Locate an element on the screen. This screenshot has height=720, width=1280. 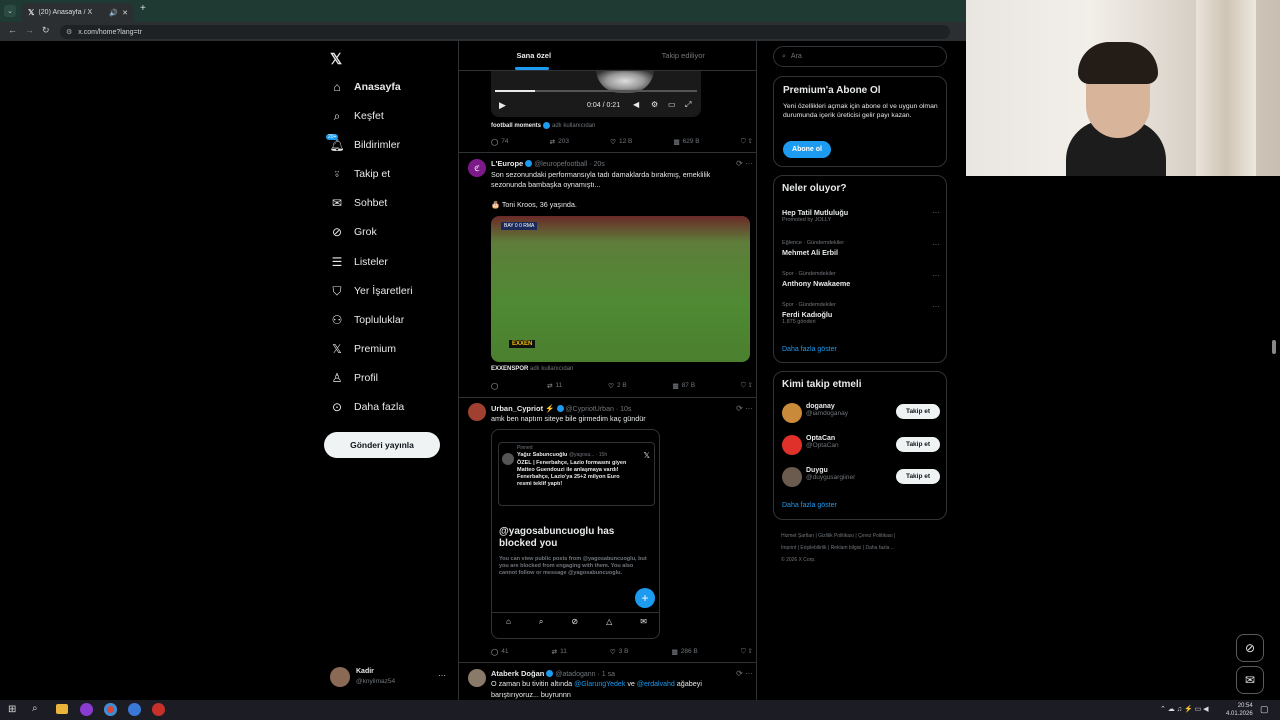
views-button: ▥ 286 B is located at coordinates (685, 651).